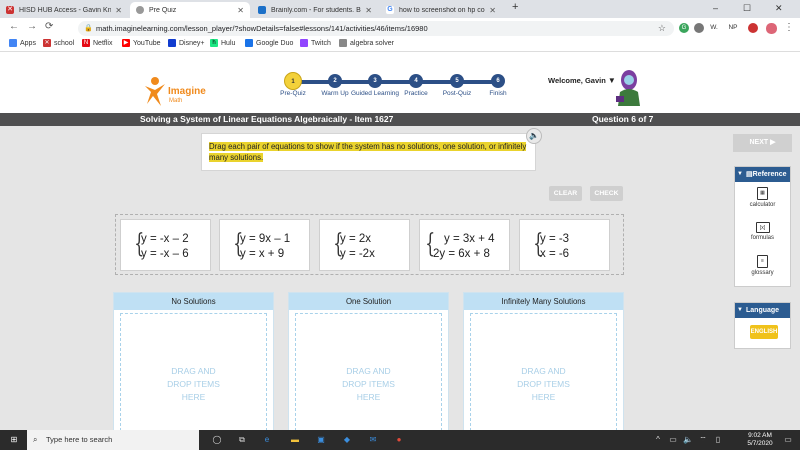 Image resolution: width=800 pixels, height=450 pixels. What do you see at coordinates (214, 43) in the screenshot?
I see `hulu-icon: h` at bounding box center [214, 43].